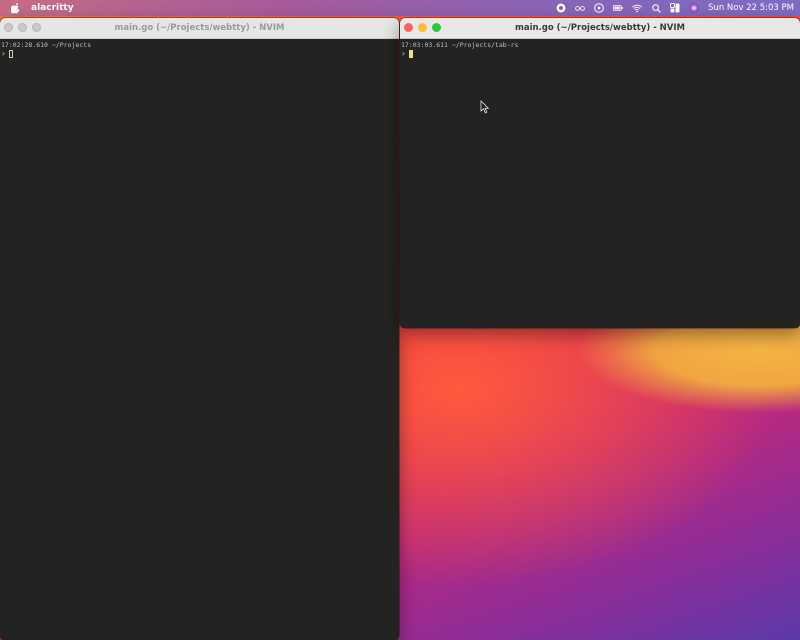 The height and width of the screenshot is (640, 800). I want to click on terminal-status-line: 17:03:03.611 ~/Projects/tab-rs, so click(460, 45).